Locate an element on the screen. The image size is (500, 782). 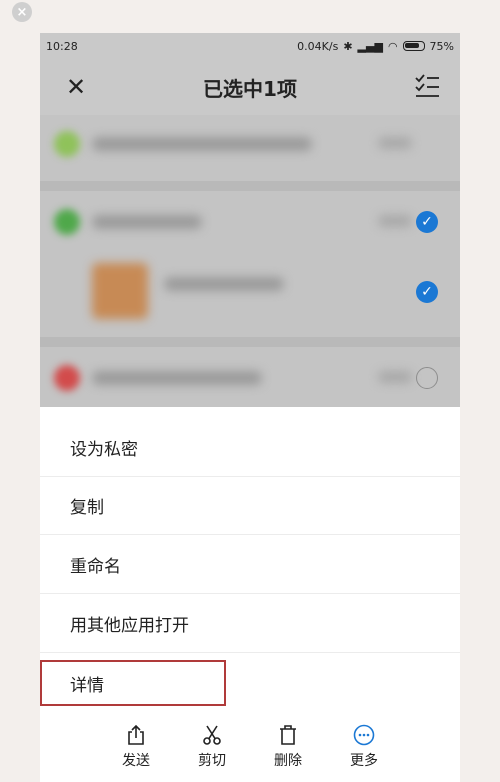
more-button: 更多 is located at coordinates (364, 749).